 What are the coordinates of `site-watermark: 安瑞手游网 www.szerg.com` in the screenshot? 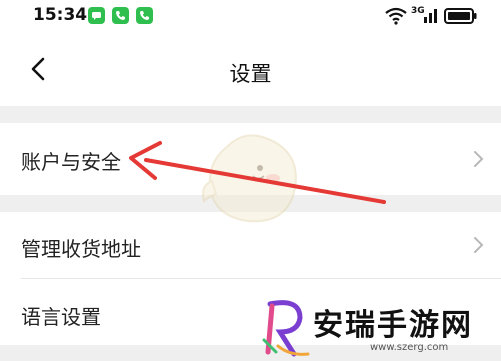 It's located at (379, 328).